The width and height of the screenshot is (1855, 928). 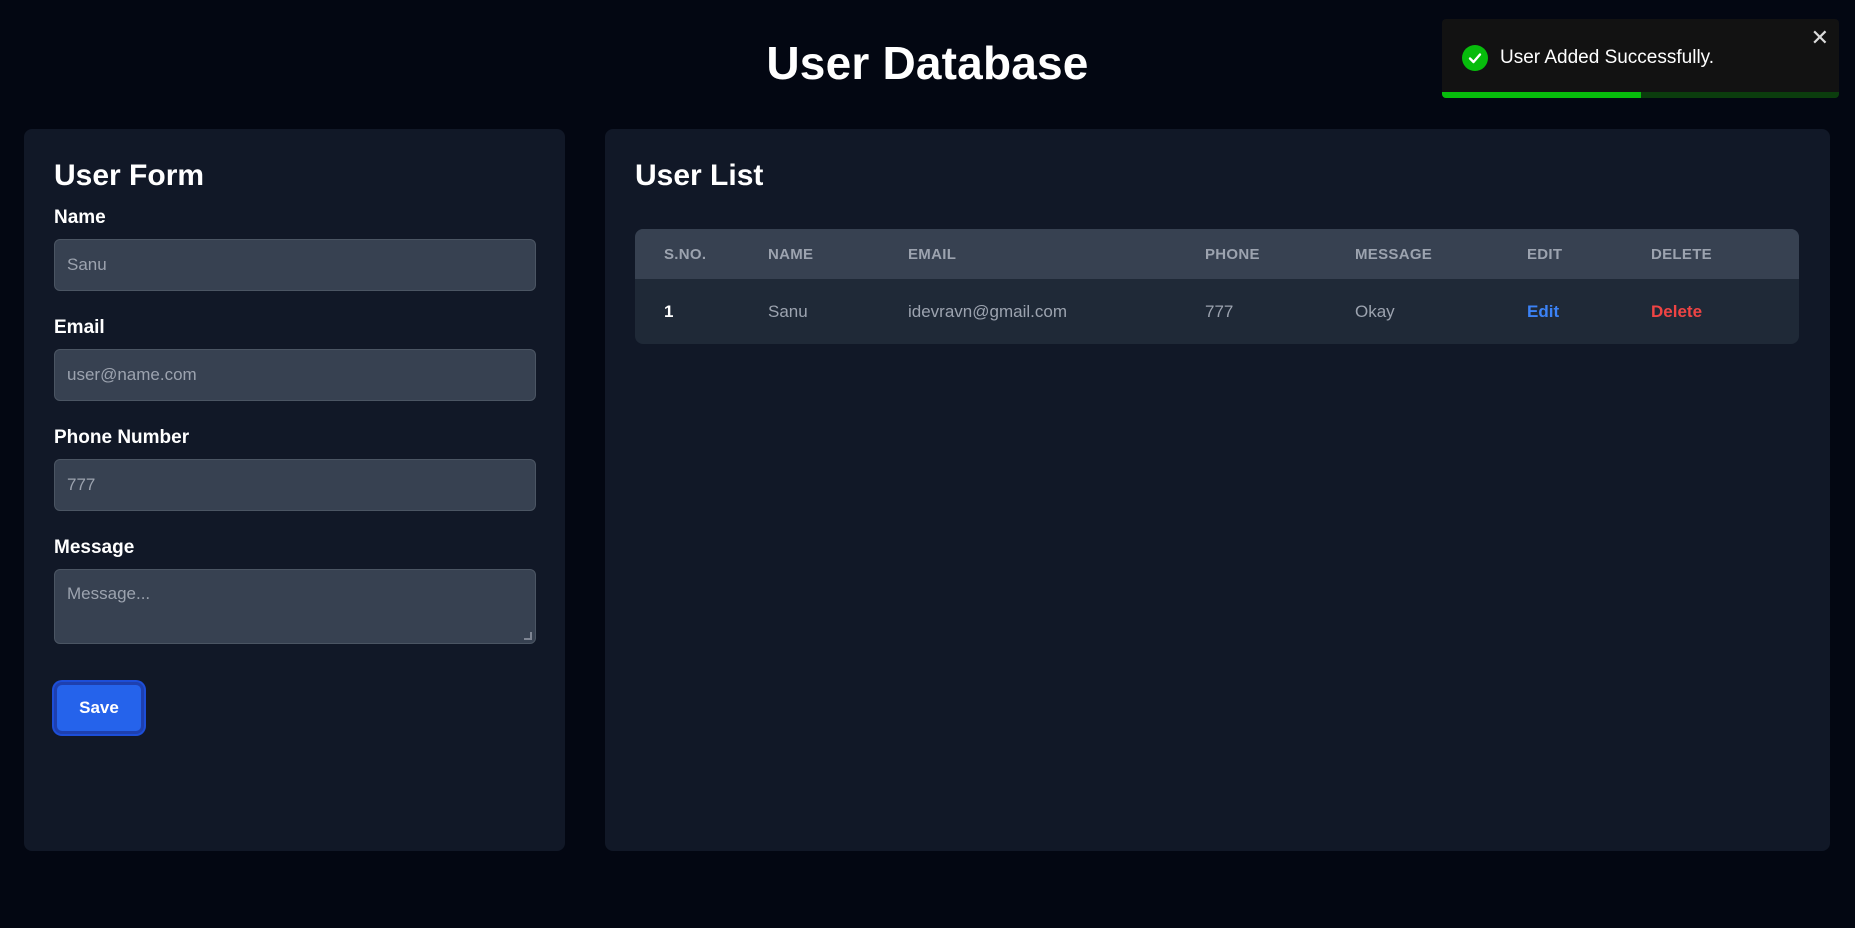 What do you see at coordinates (1375, 311) in the screenshot?
I see `cell-message: Okay` at bounding box center [1375, 311].